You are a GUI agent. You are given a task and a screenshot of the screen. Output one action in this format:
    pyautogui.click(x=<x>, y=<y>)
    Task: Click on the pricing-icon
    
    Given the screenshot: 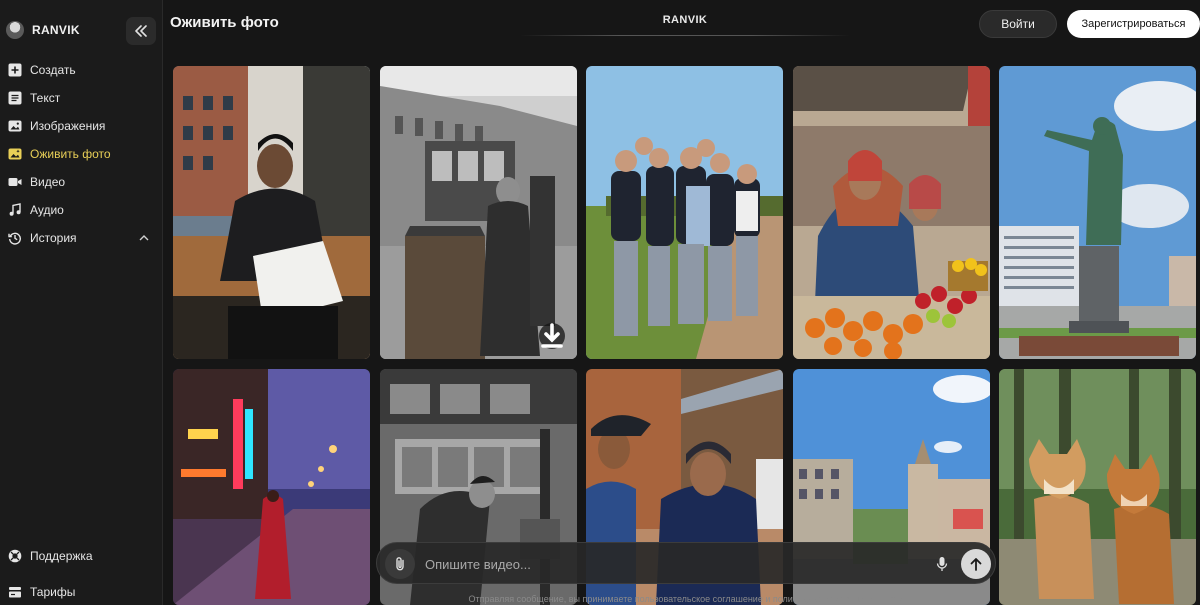 What is the action you would take?
    pyautogui.click(x=15, y=592)
    